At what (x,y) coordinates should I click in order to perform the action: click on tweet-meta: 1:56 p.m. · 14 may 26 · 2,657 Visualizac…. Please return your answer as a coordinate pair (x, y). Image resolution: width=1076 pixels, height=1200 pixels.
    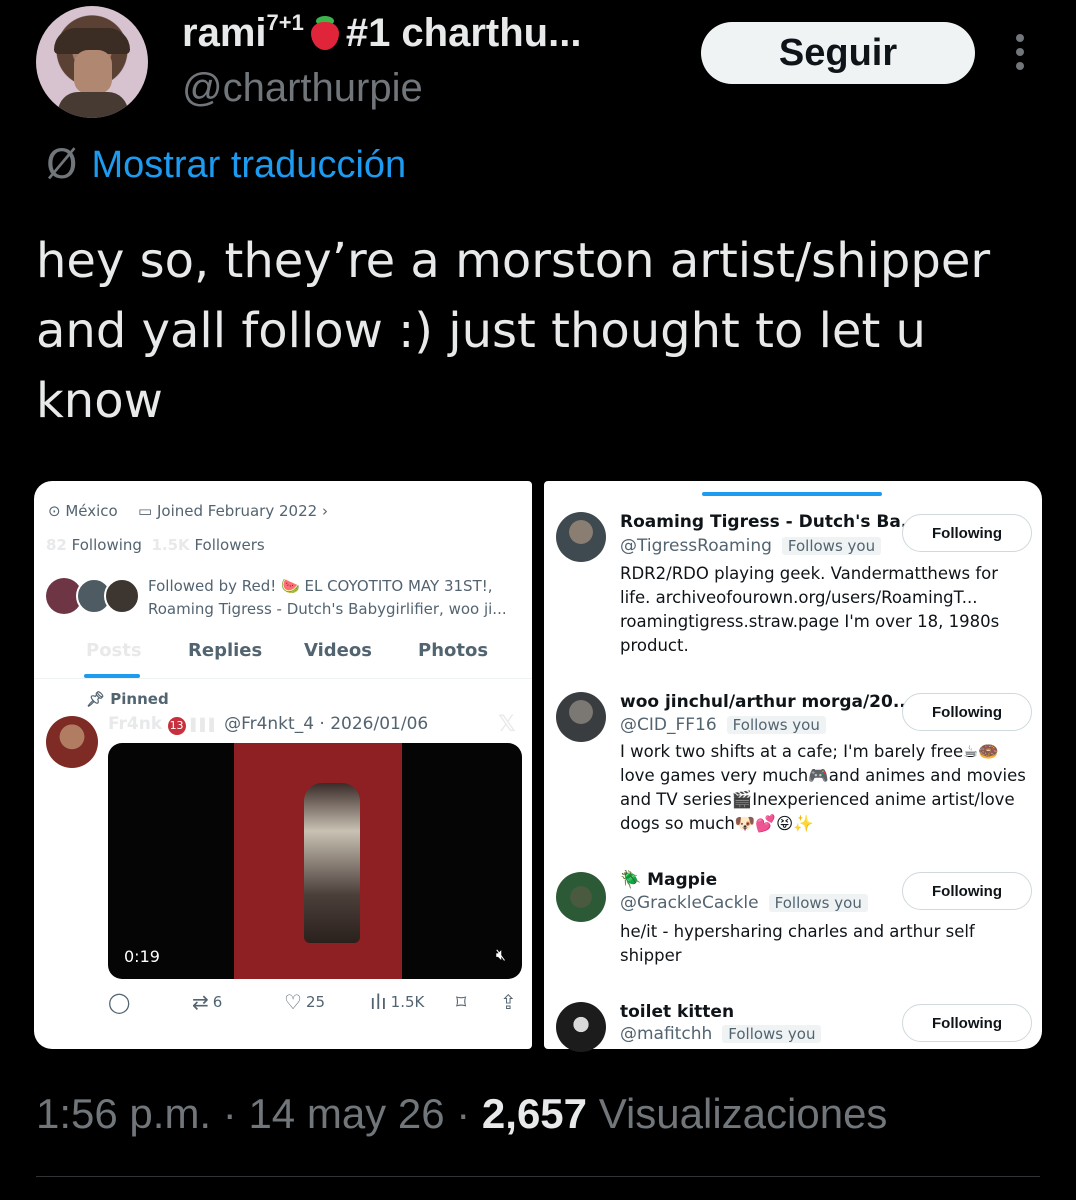
    Looking at the image, I should click on (461, 1114).